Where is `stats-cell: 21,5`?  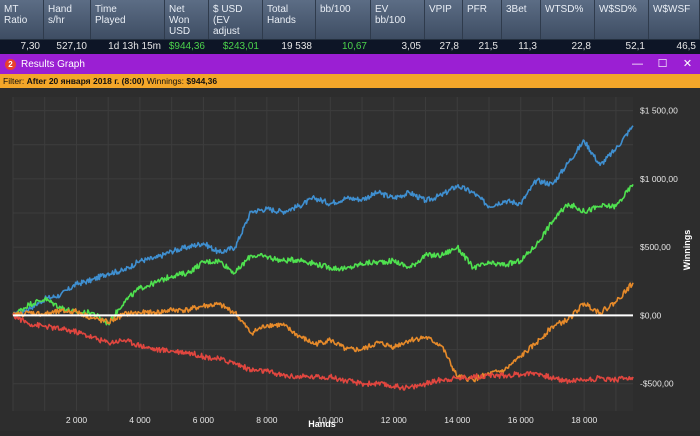 stats-cell: 21,5 is located at coordinates (488, 46).